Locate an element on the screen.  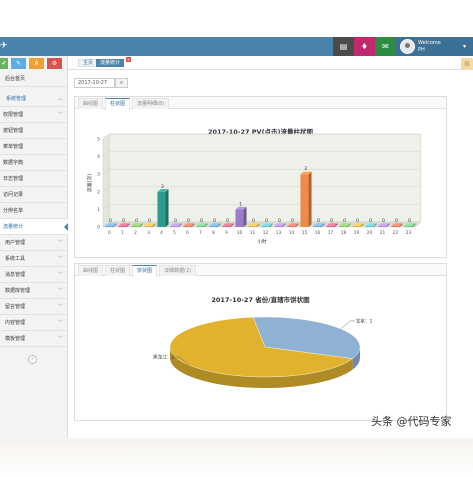
gear-icon: ⚙ is located at coordinates (467, 64).